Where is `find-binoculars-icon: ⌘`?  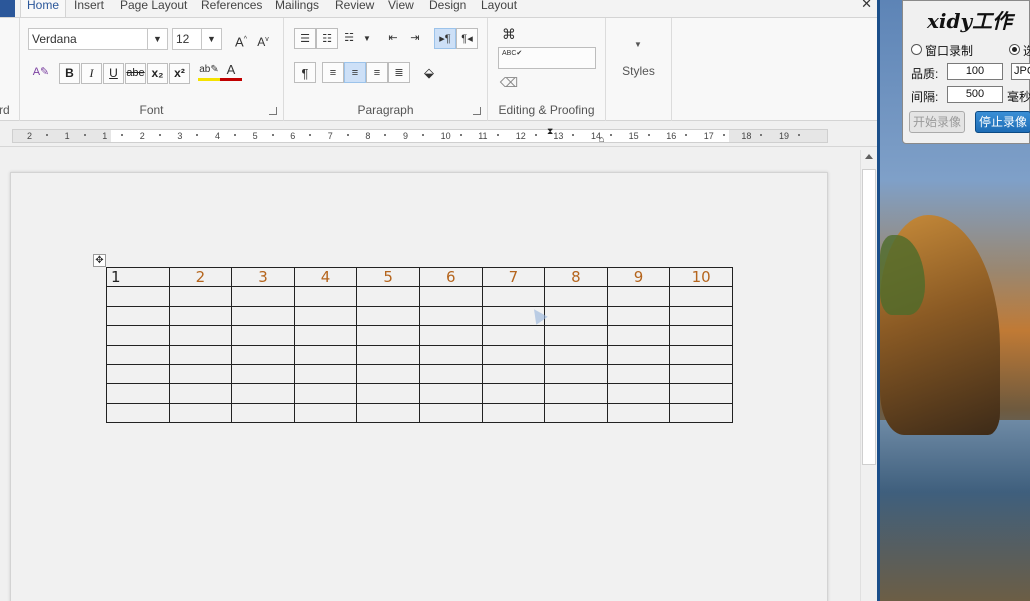 find-binoculars-icon: ⌘ is located at coordinates (509, 34).